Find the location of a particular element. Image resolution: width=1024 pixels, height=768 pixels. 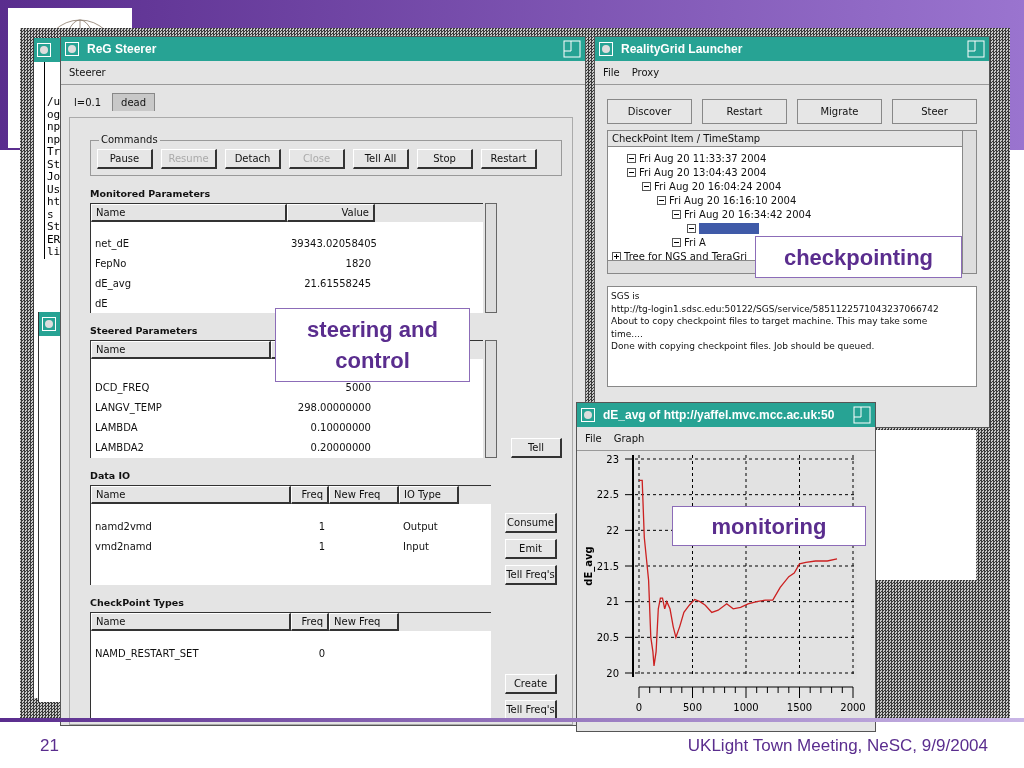

tree-item: Fri Aug 20 16:16:10 2004 is located at coordinates (733, 200).